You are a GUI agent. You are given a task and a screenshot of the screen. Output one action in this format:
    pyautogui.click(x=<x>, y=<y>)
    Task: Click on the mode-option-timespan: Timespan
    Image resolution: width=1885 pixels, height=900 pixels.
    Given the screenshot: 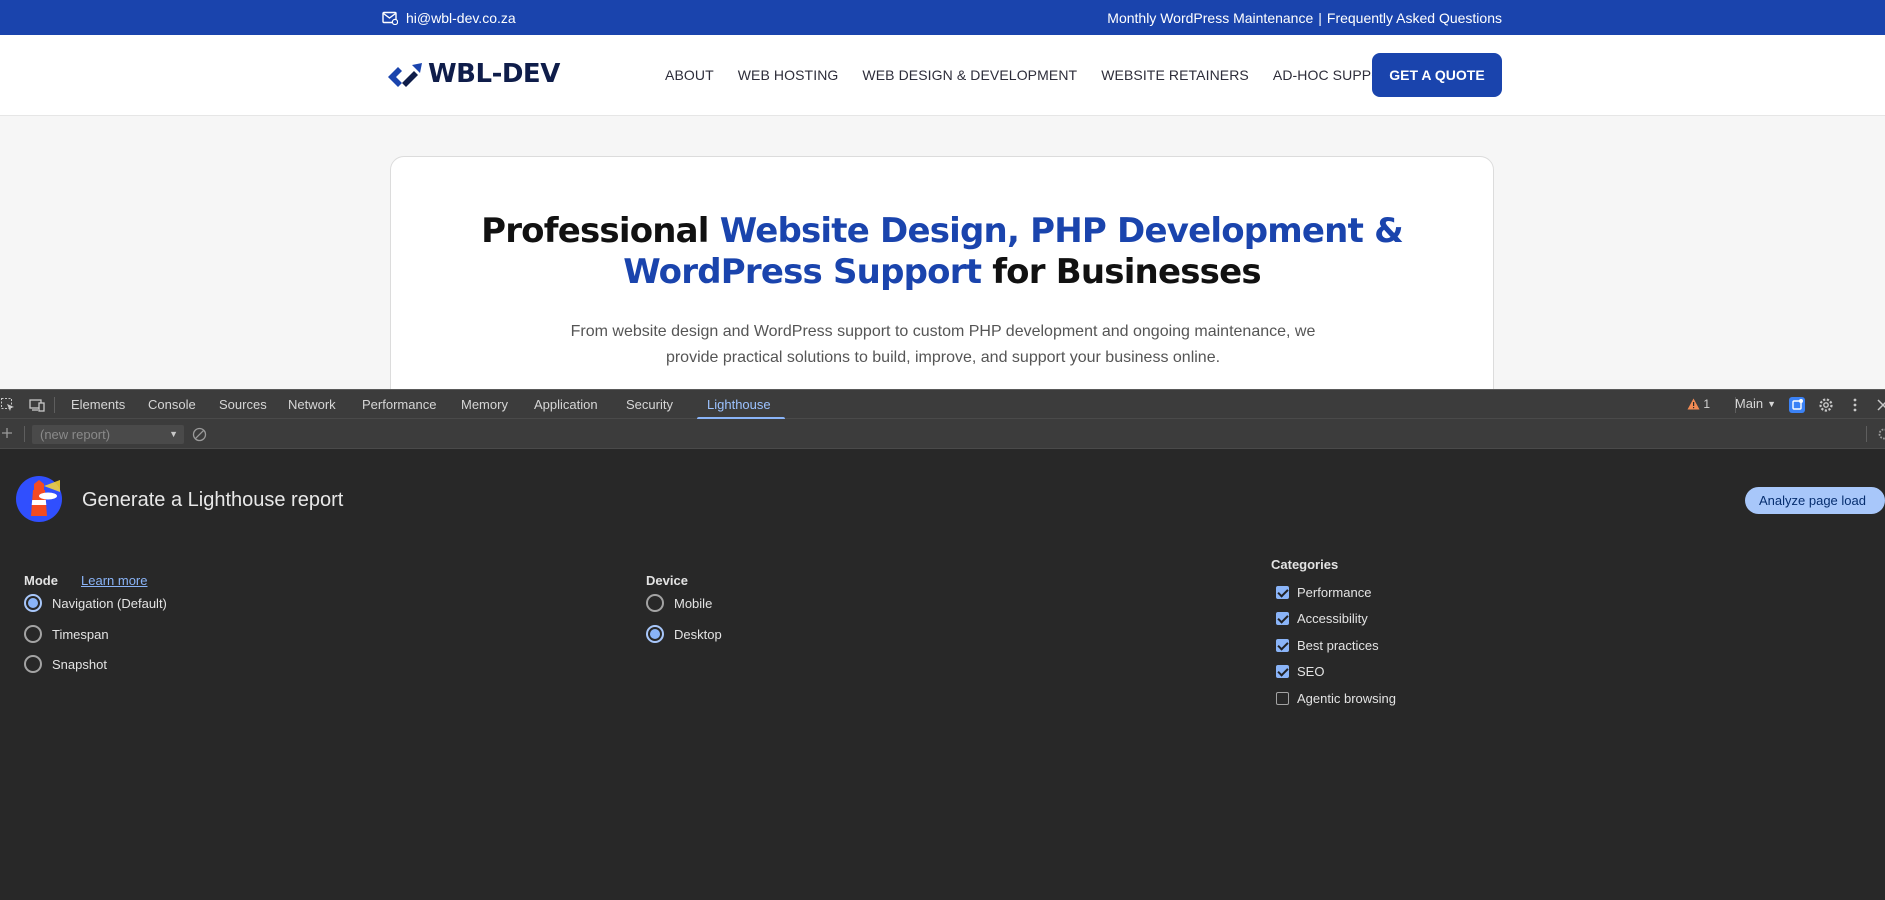 What is the action you would take?
    pyautogui.click(x=66, y=634)
    